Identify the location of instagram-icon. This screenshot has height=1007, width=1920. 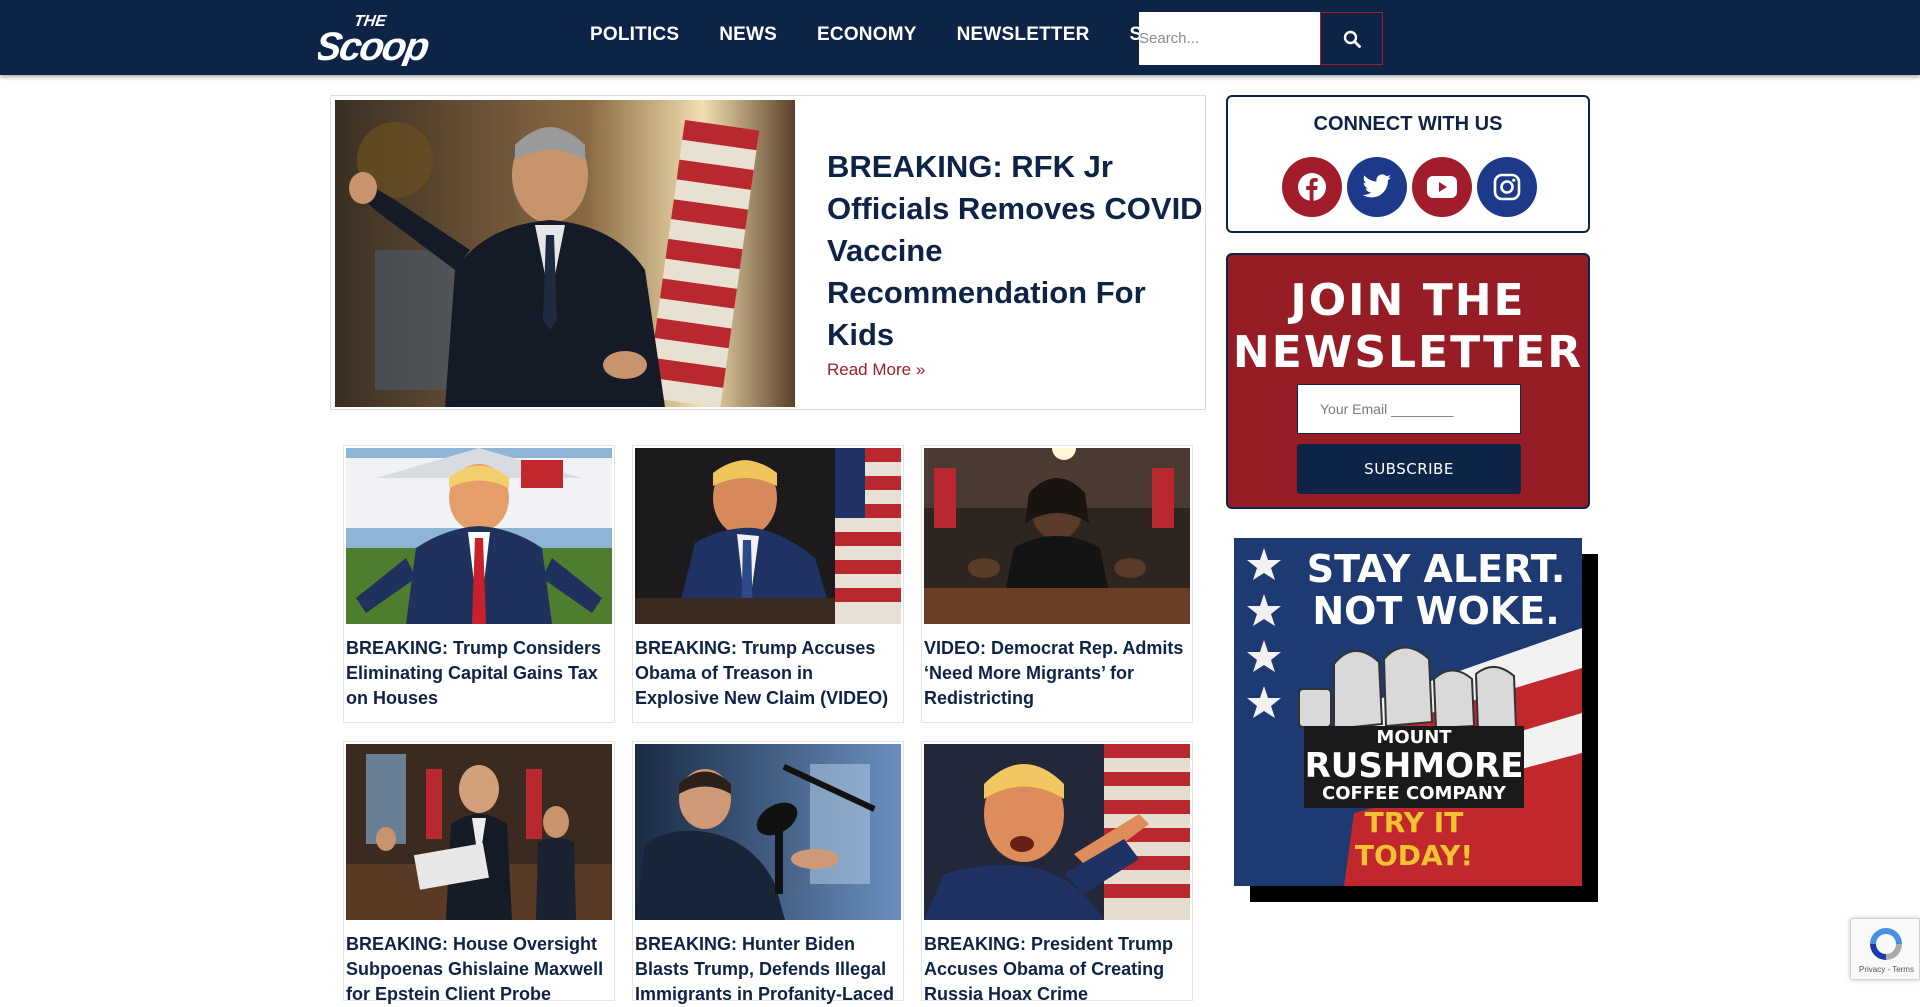
(1507, 187).